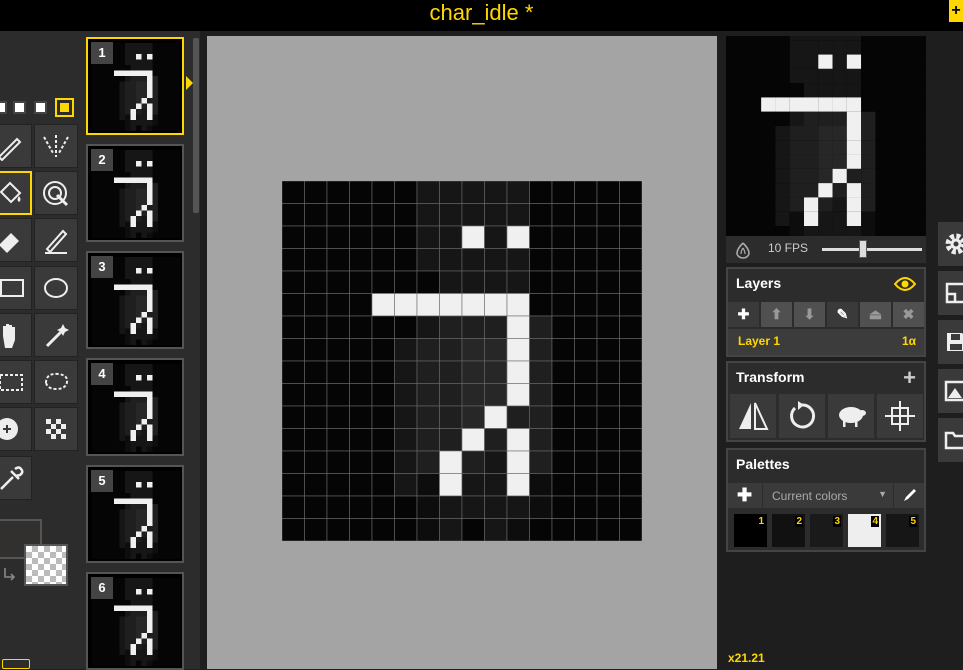  What do you see at coordinates (16, 335) in the screenshot?
I see `move-tool` at bounding box center [16, 335].